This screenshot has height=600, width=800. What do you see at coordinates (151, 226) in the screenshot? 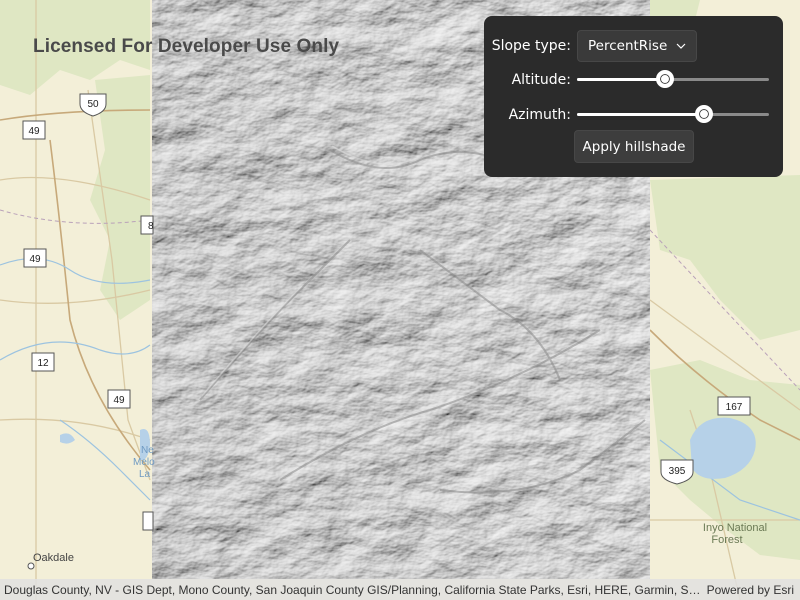
I see `svg-text: 8` at bounding box center [151, 226].